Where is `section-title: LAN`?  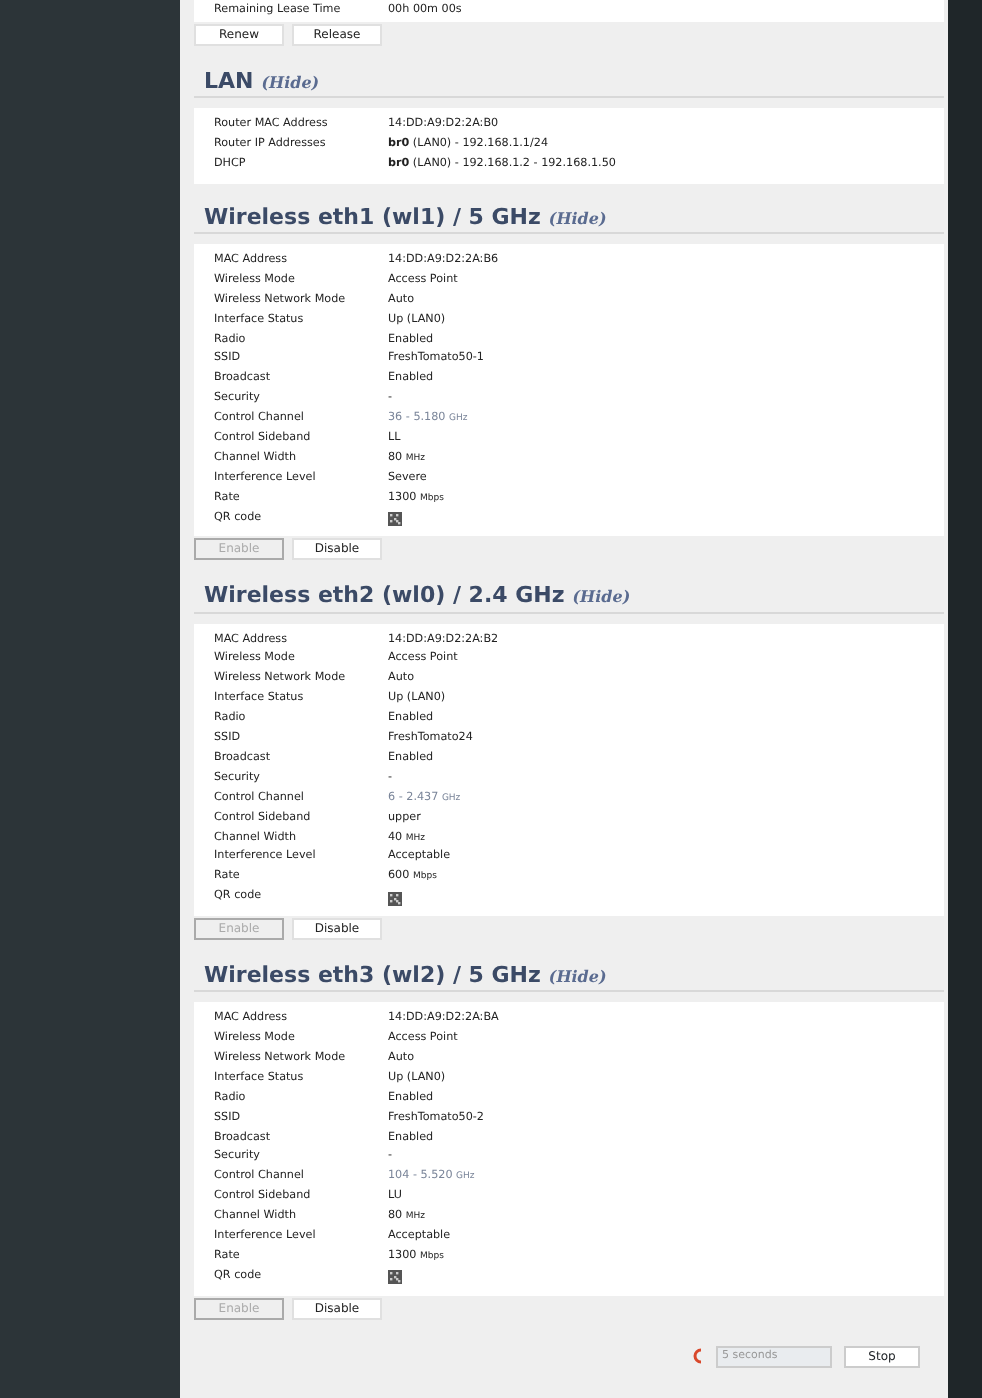
section-title: LAN is located at coordinates (229, 81).